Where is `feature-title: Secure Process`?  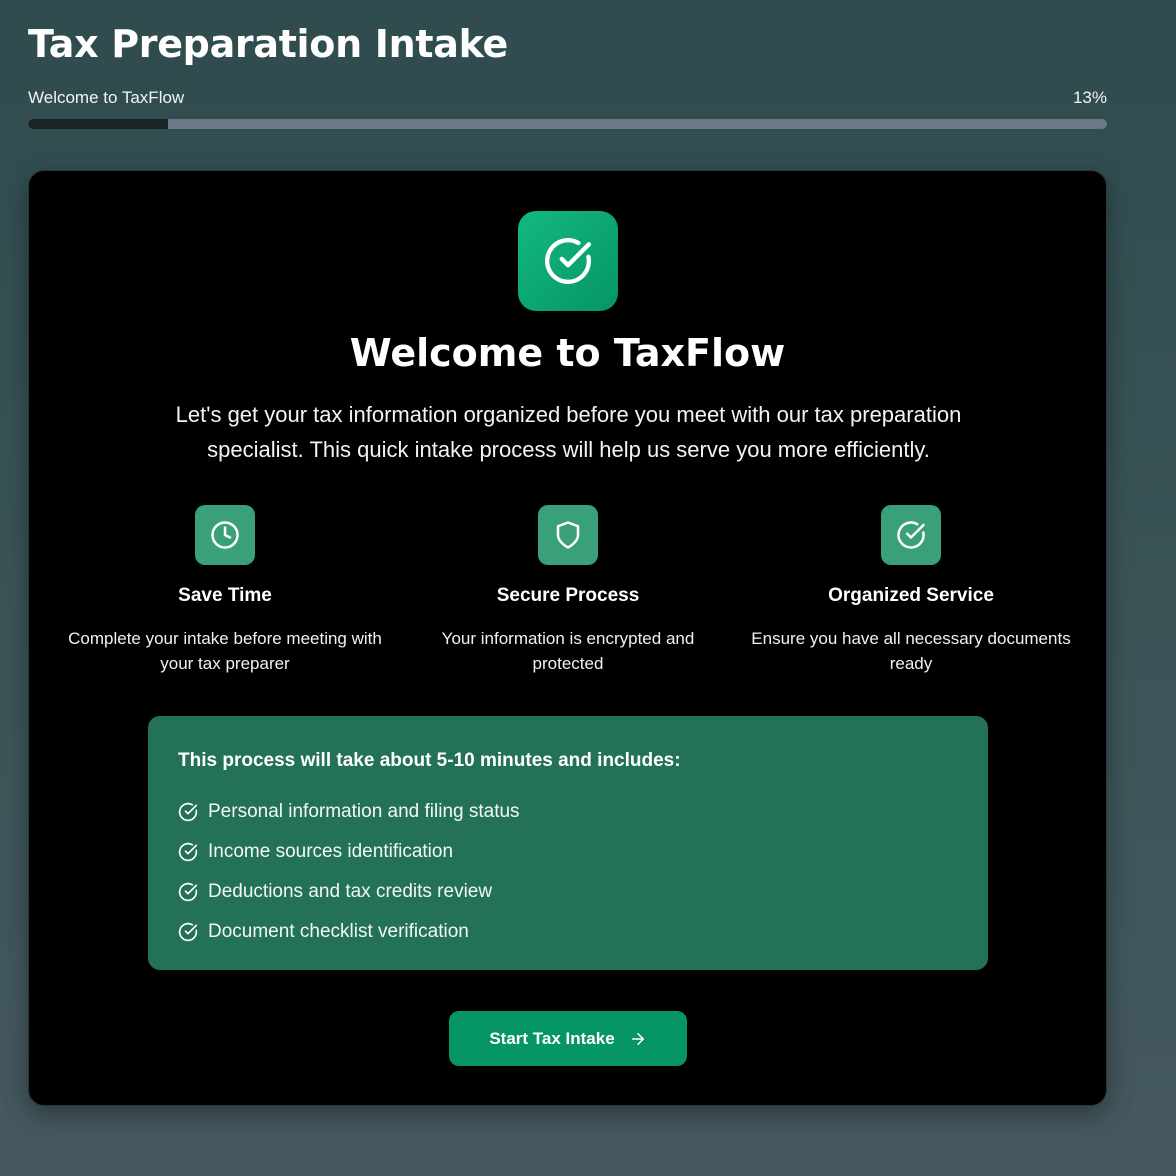
feature-title: Secure Process is located at coordinates (568, 595).